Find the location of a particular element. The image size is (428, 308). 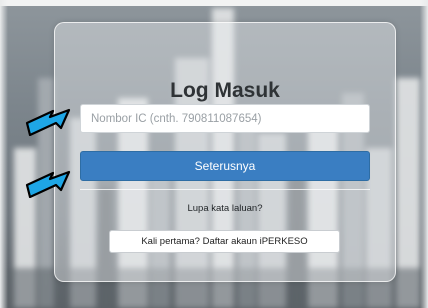

left-edge is located at coordinates (4, 154).